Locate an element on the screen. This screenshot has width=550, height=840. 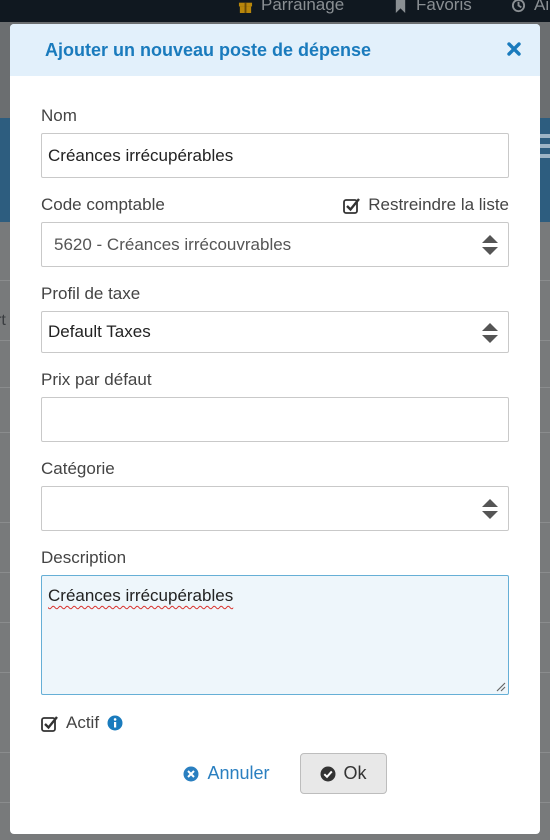
actif-checkbox: Actif is located at coordinates (275, 723).